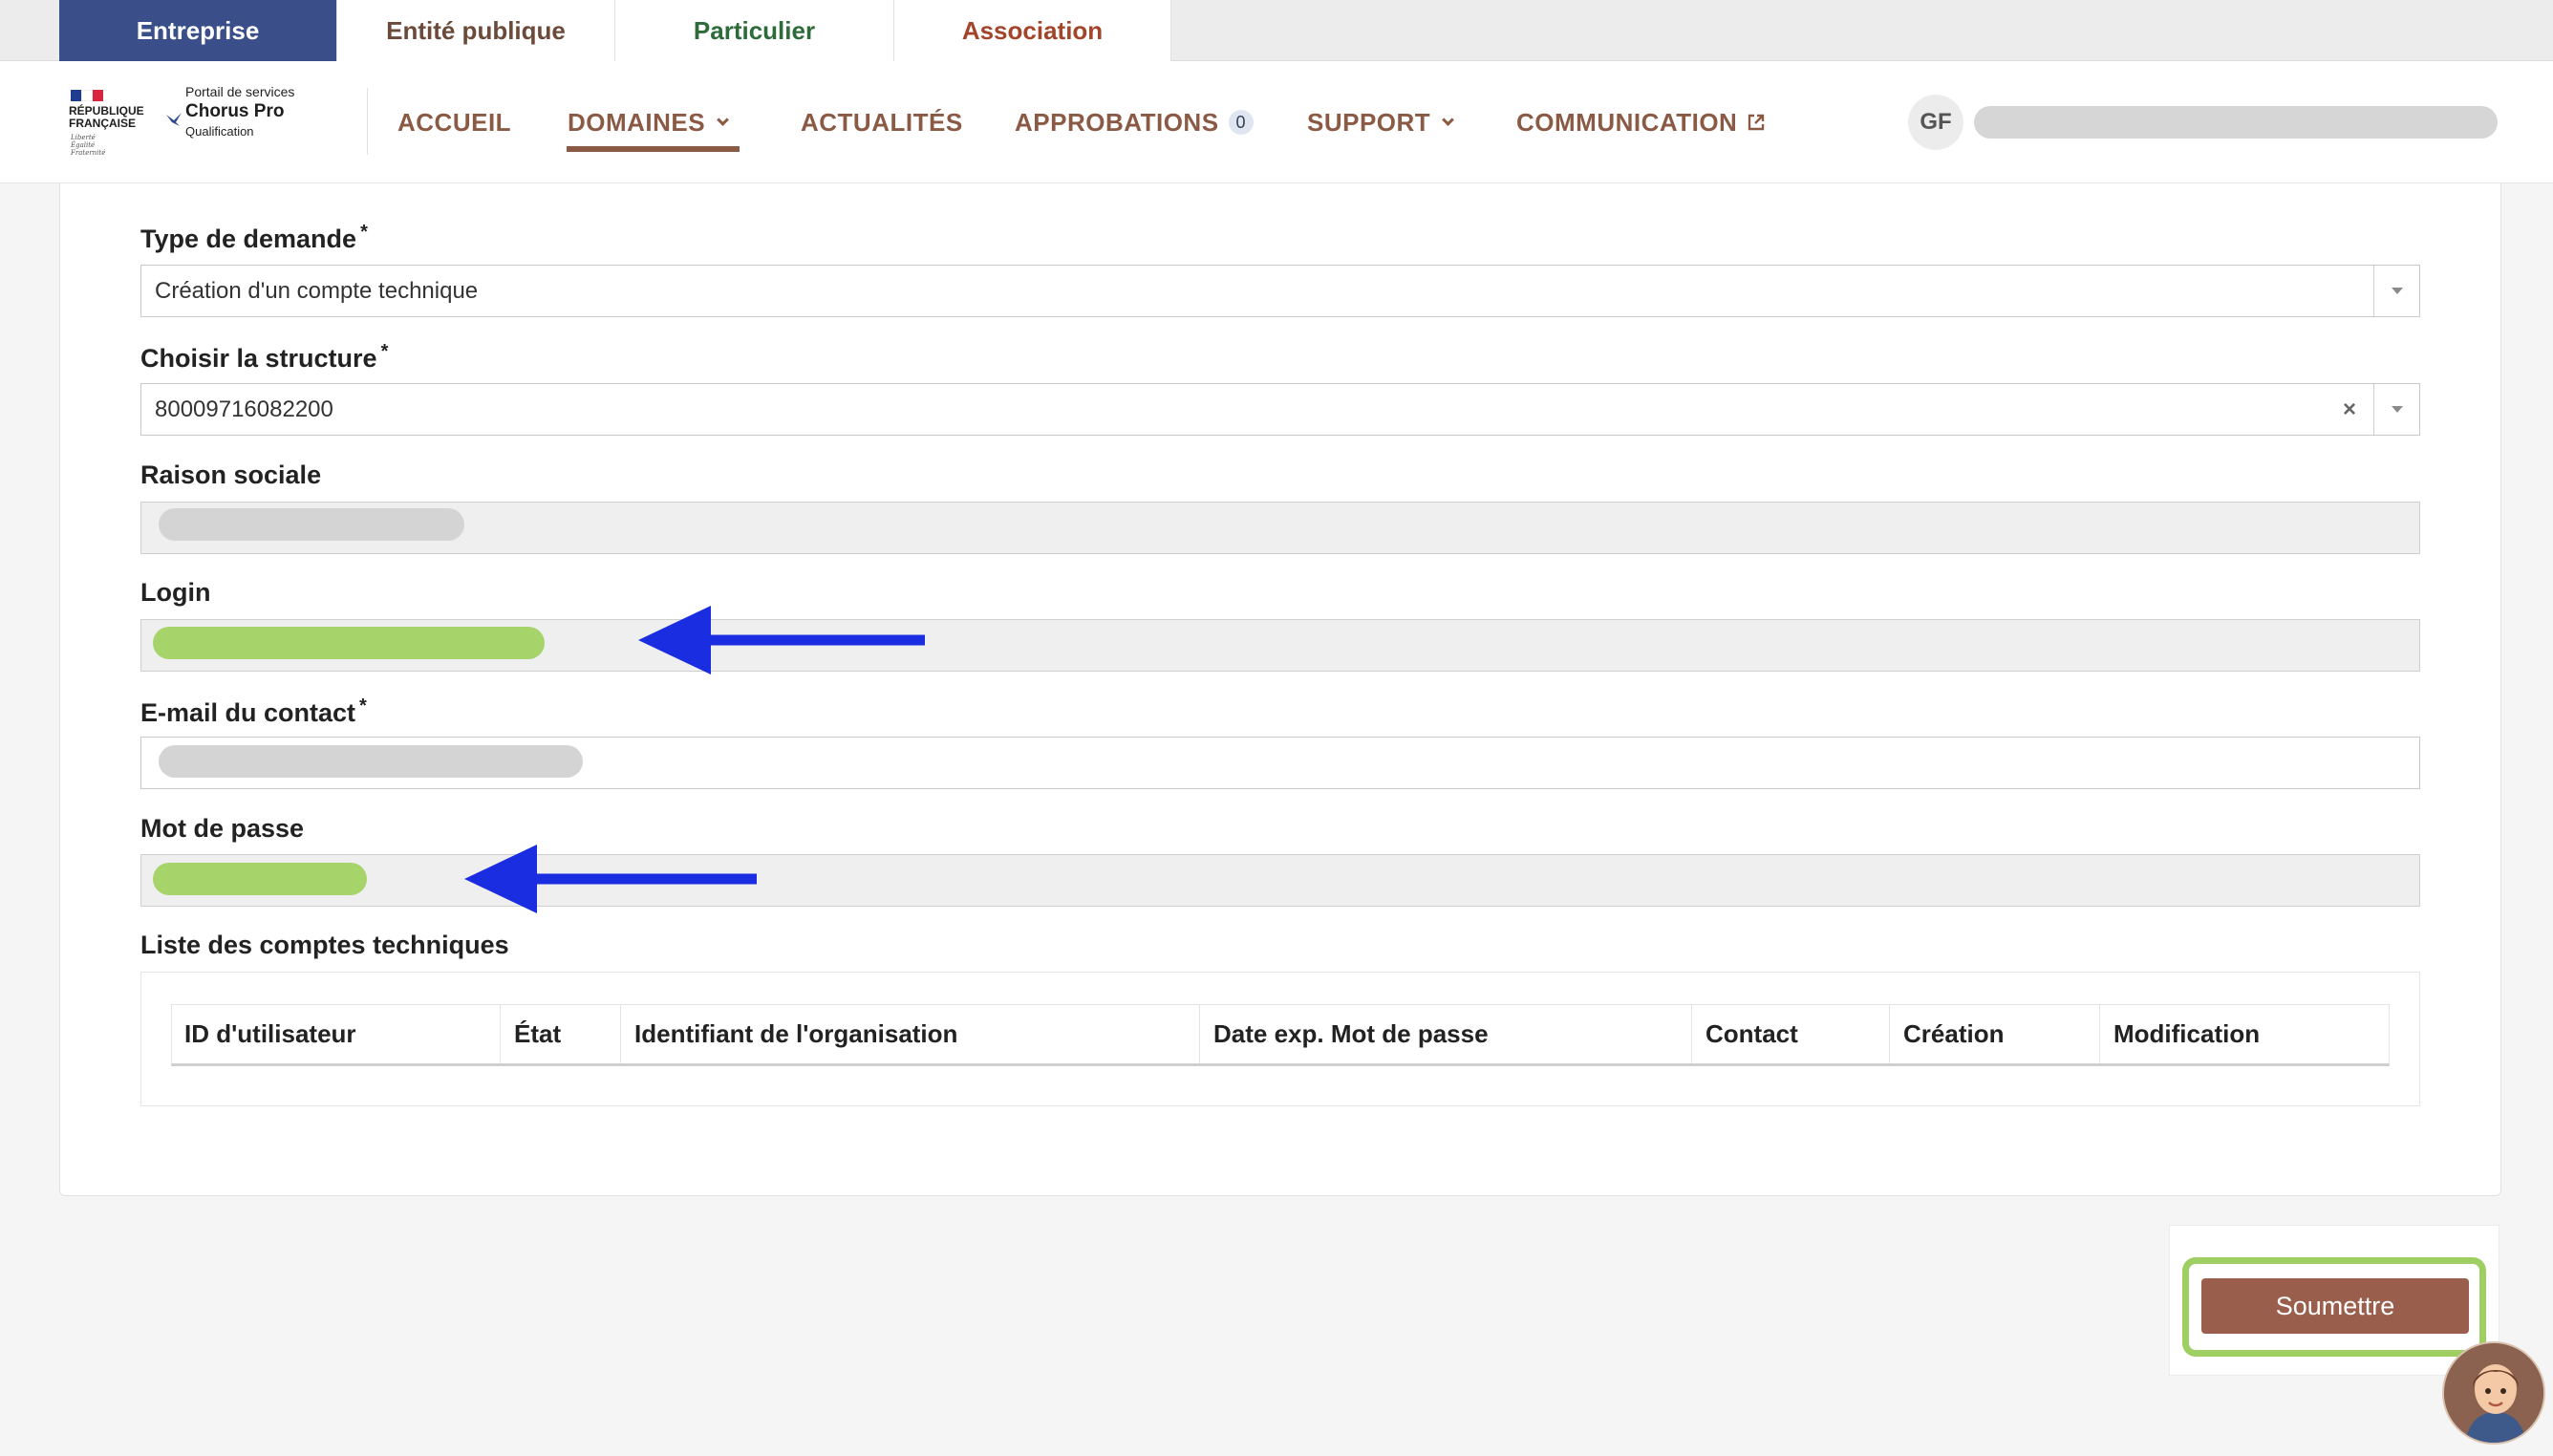  Describe the element at coordinates (1936, 122) in the screenshot. I see `user-avatar: GF` at that location.